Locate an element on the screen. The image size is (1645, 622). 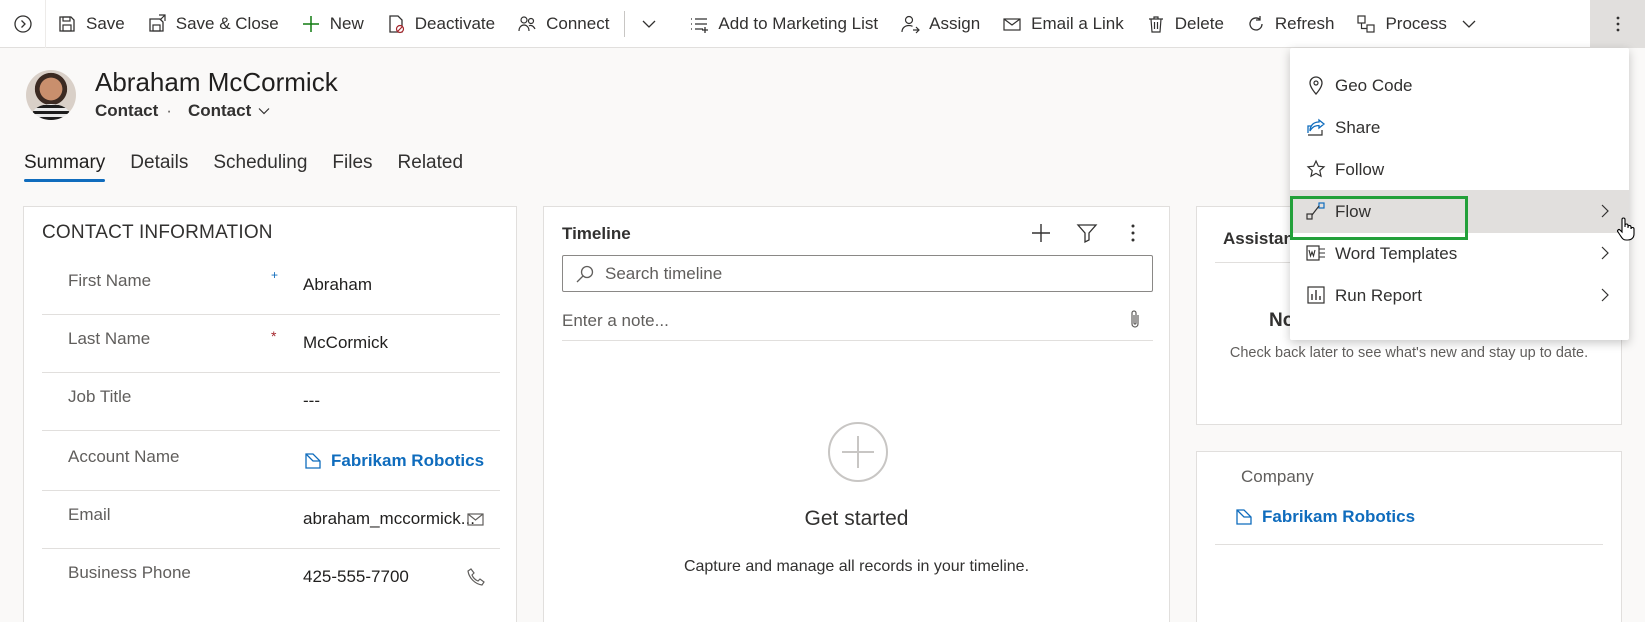
connect-dropdown-button is located at coordinates (649, 24).